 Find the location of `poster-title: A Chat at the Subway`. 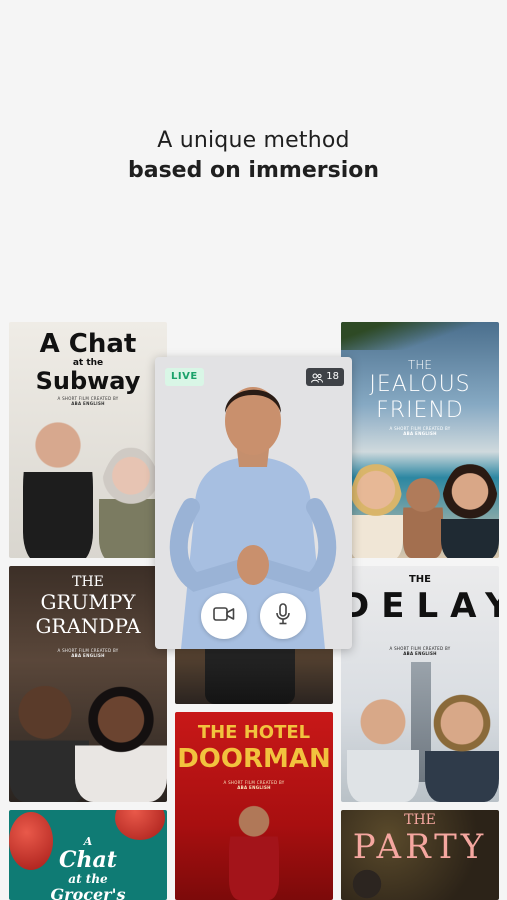

poster-title: A Chat at the Subway is located at coordinates (88, 362).